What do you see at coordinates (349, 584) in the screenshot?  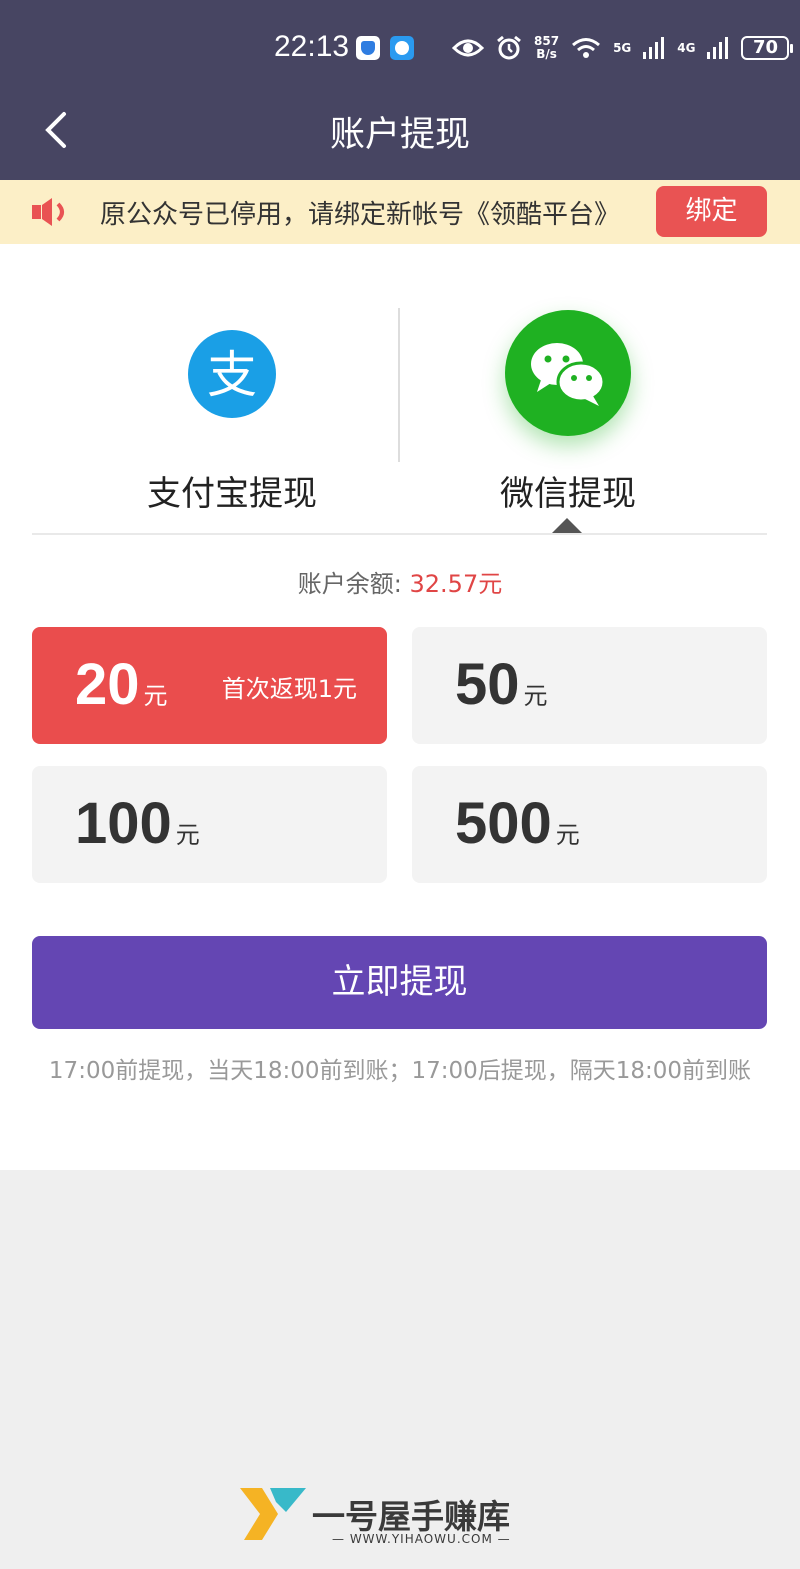 I see `balance-label: 账户余额:` at bounding box center [349, 584].